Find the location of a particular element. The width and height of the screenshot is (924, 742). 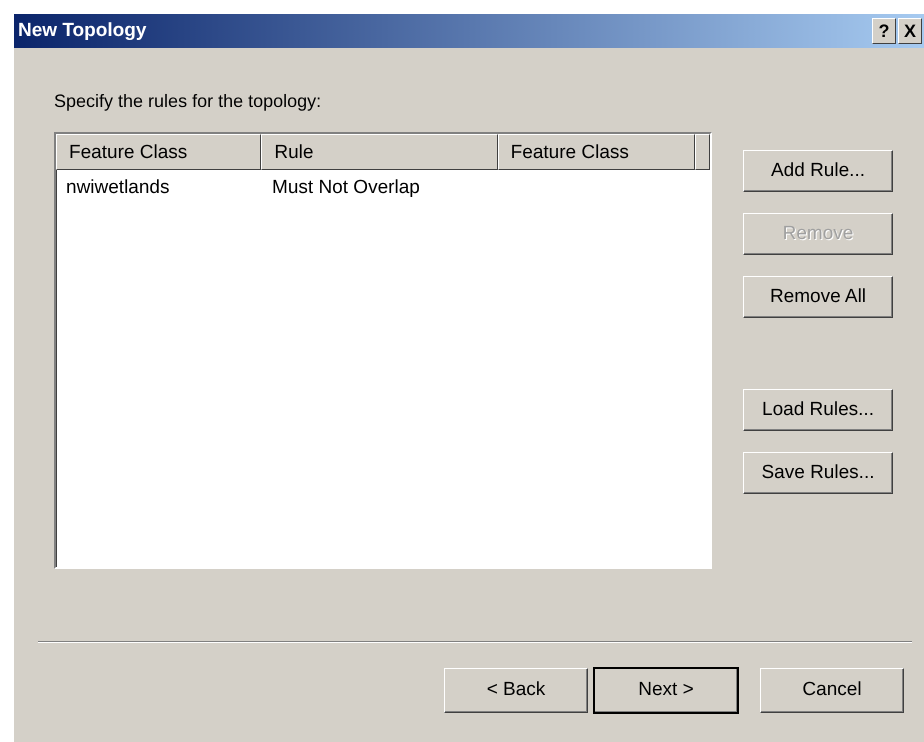

table-cell-text: Must Not Overlap is located at coordinates (346, 188).